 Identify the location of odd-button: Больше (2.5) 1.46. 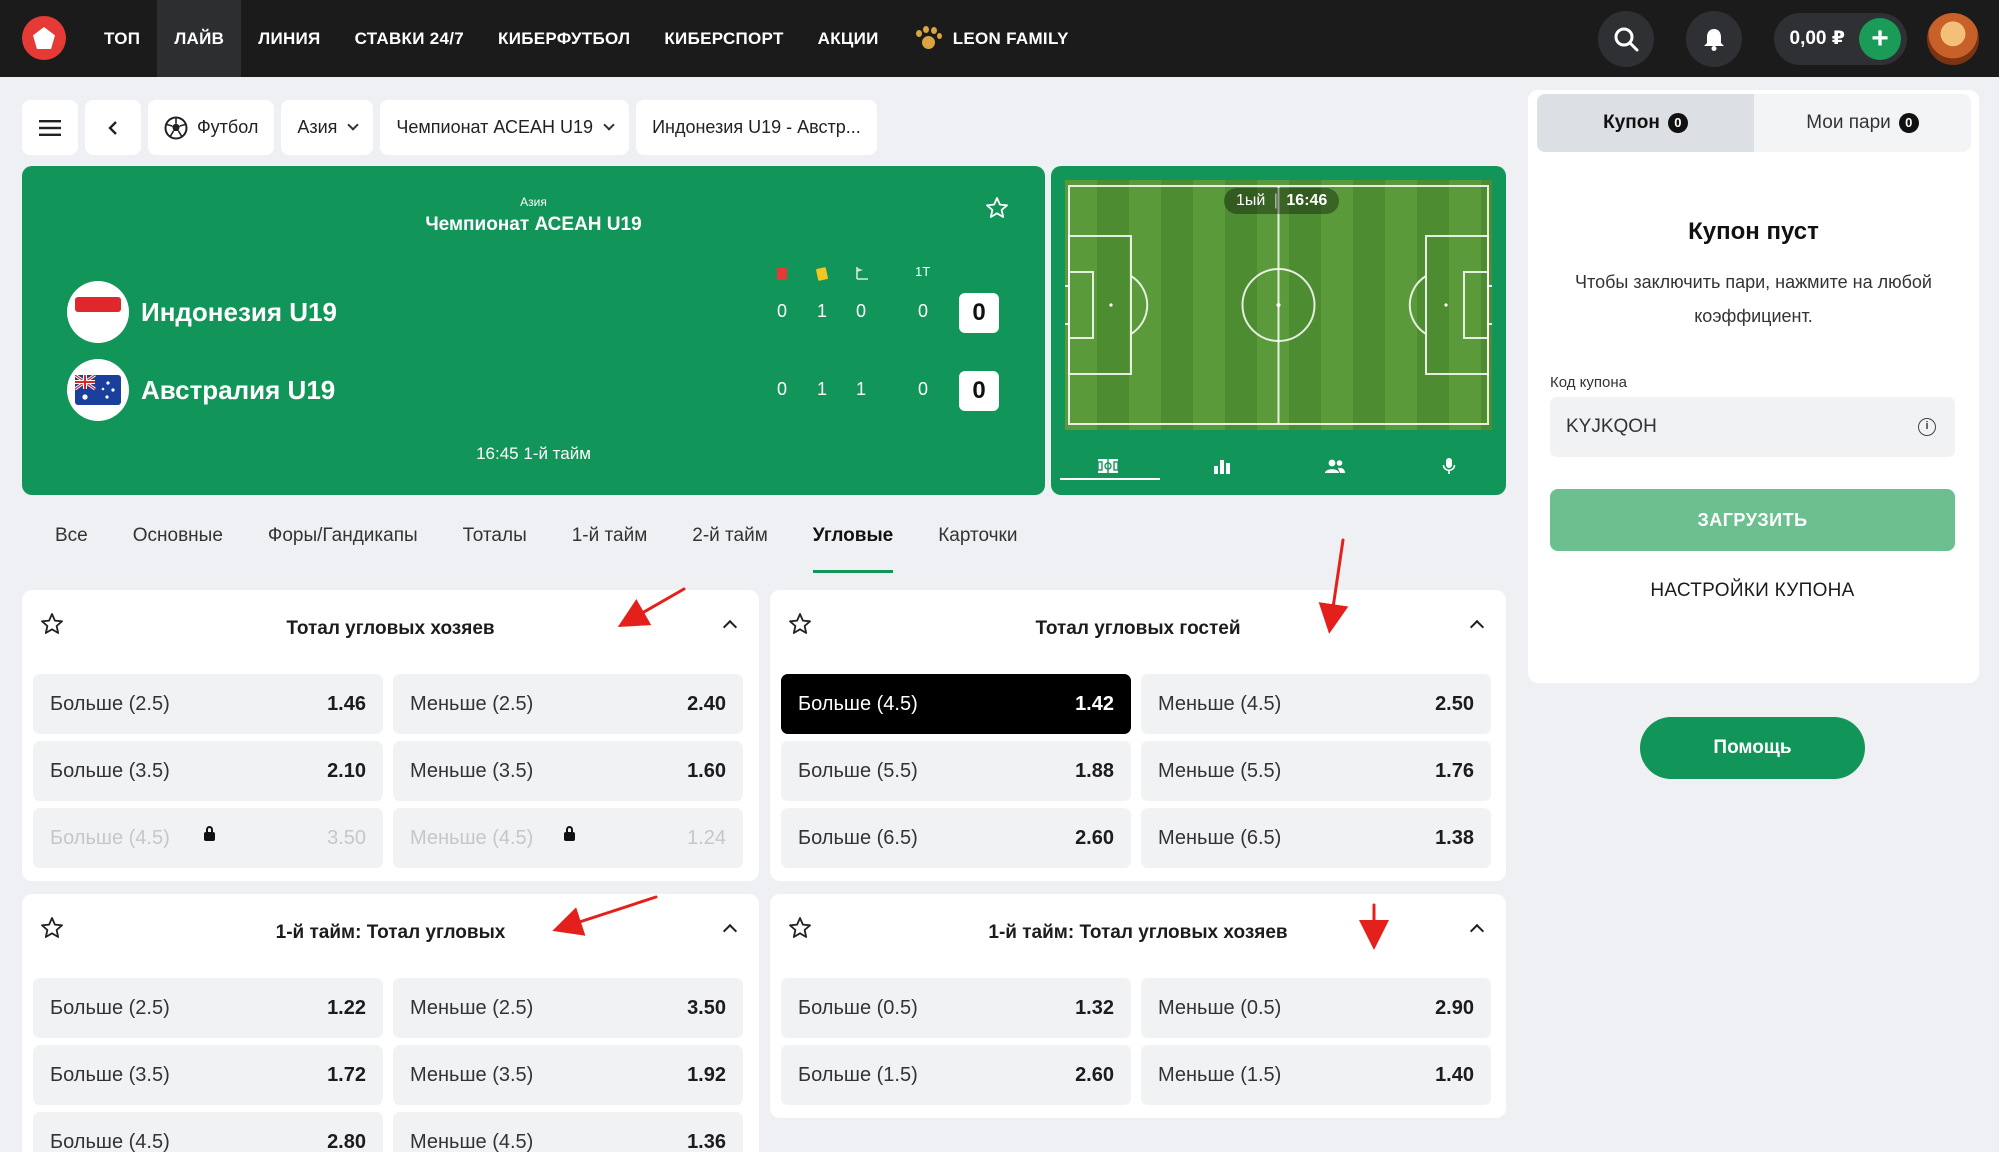
(208, 704).